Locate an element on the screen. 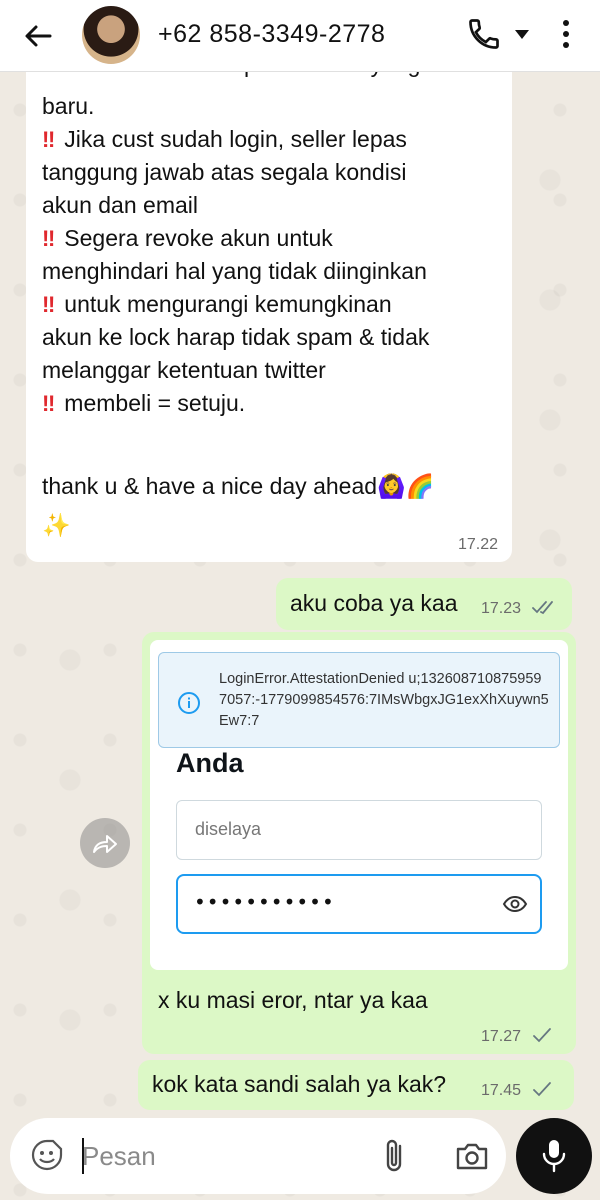  message-time: 17.23 is located at coordinates (501, 608).